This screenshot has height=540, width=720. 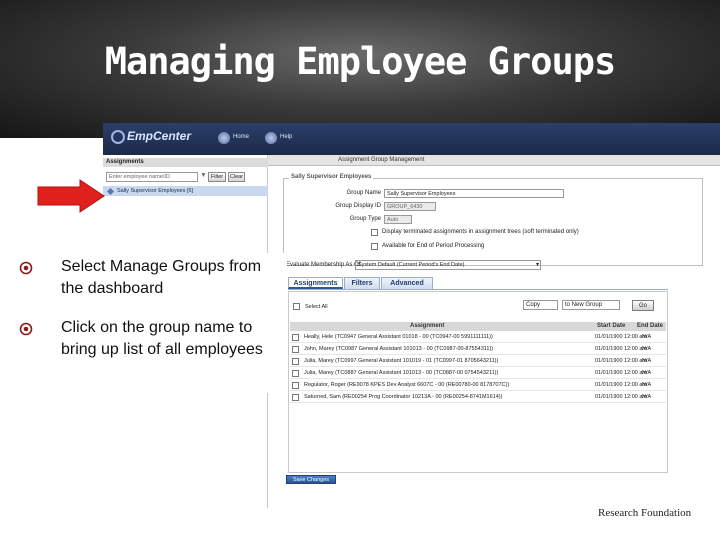 I want to click on grid-column-header: Assignment Start Date End Date, so click(x=478, y=326).